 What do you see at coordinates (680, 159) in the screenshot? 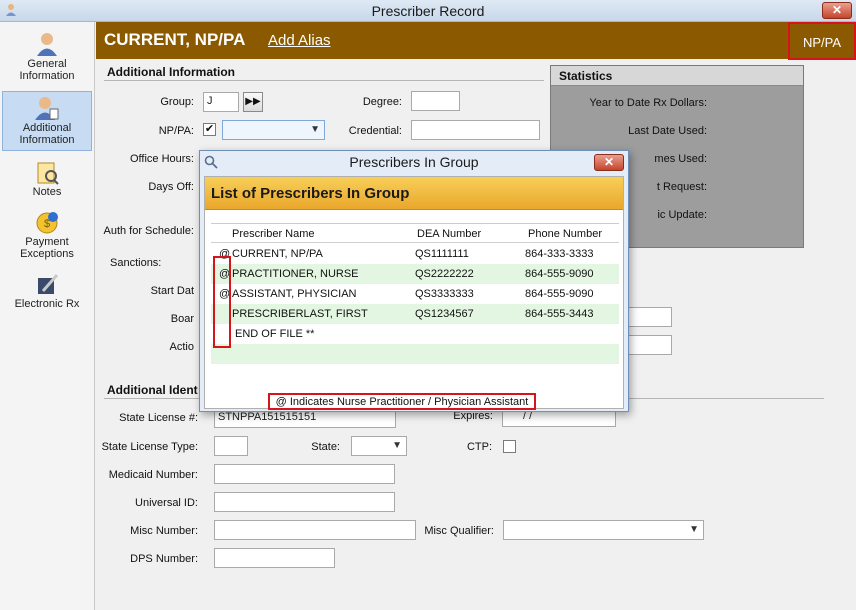
I see `stat-times-used: mes Used:` at bounding box center [680, 159].